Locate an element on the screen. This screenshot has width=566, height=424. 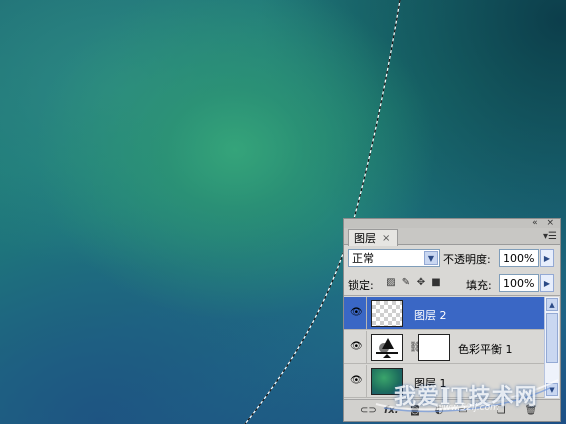
panel-tab-row: 图层 × ▾☰ is located at coordinates (452, 237).